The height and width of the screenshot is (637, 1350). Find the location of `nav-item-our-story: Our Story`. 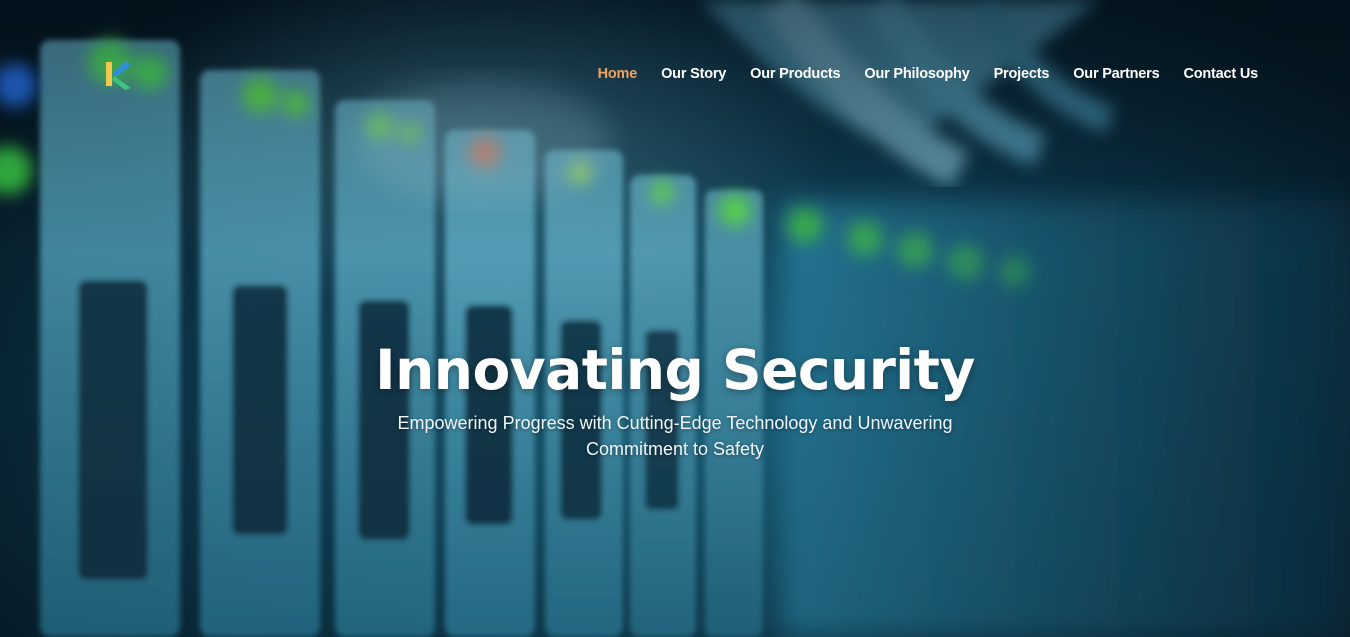

nav-item-our-story: Our Story is located at coordinates (693, 74).